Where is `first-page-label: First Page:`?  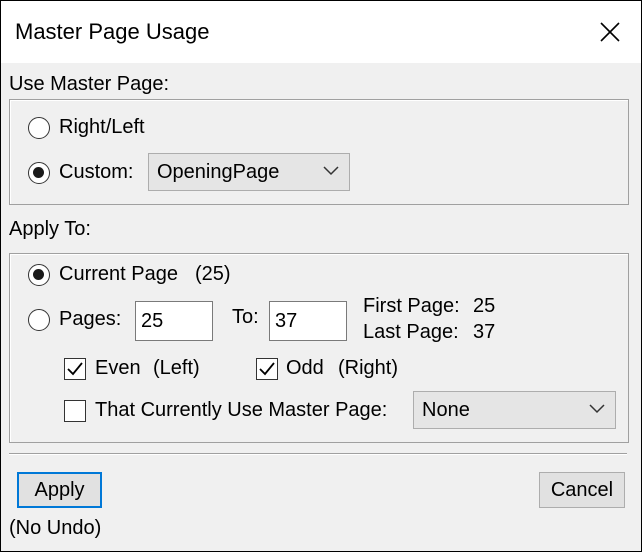 first-page-label: First Page: is located at coordinates (411, 306).